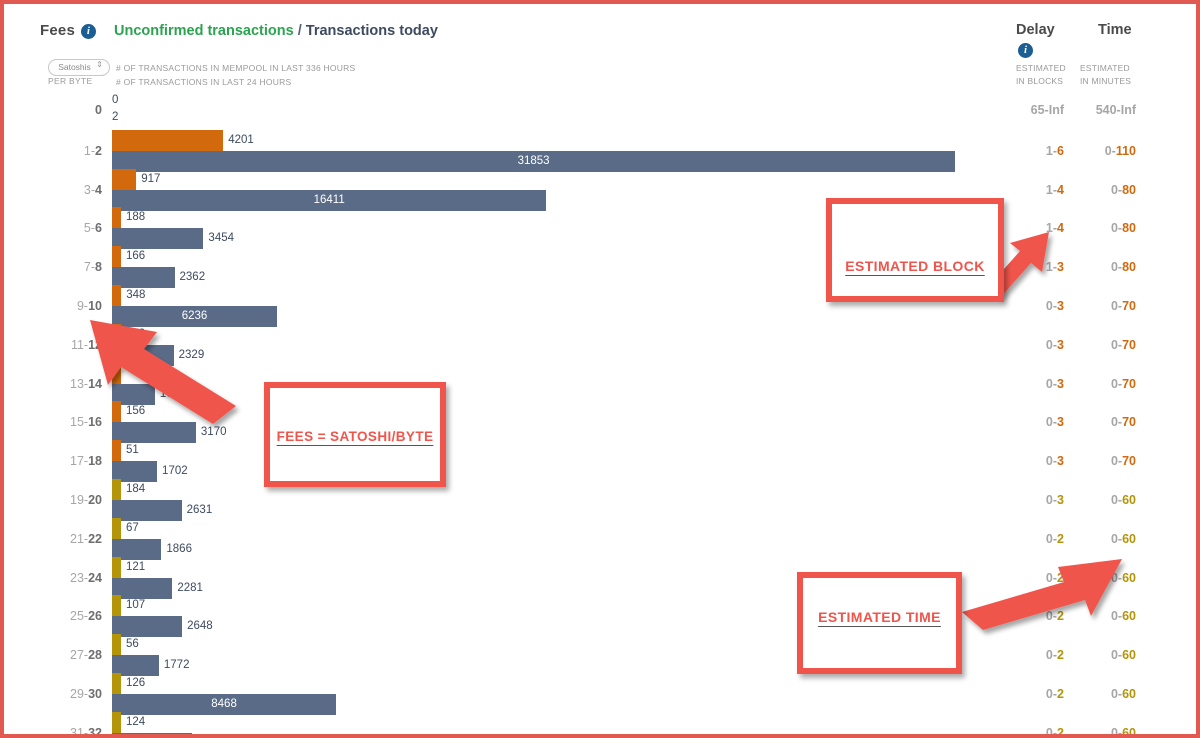 The height and width of the screenshot is (738, 1200). What do you see at coordinates (1054, 344) in the screenshot?
I see `delay-cell-11-12: 0-3` at bounding box center [1054, 344].